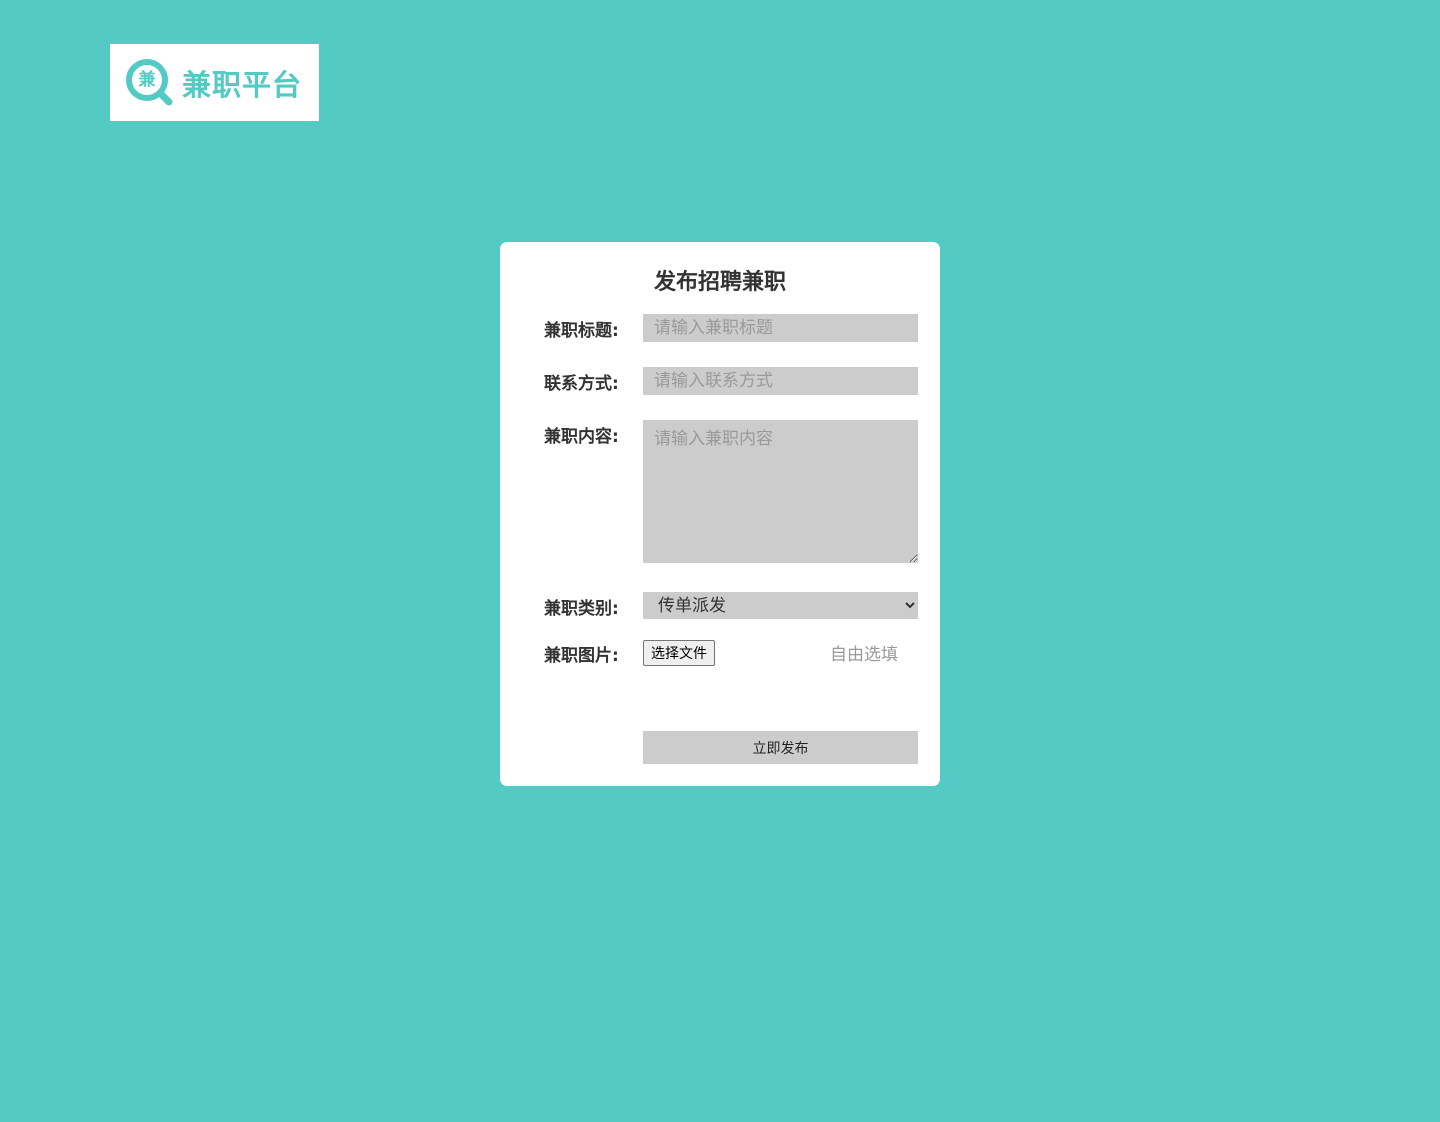 The image size is (1440, 1122). I want to click on job-title-input, so click(780, 328).